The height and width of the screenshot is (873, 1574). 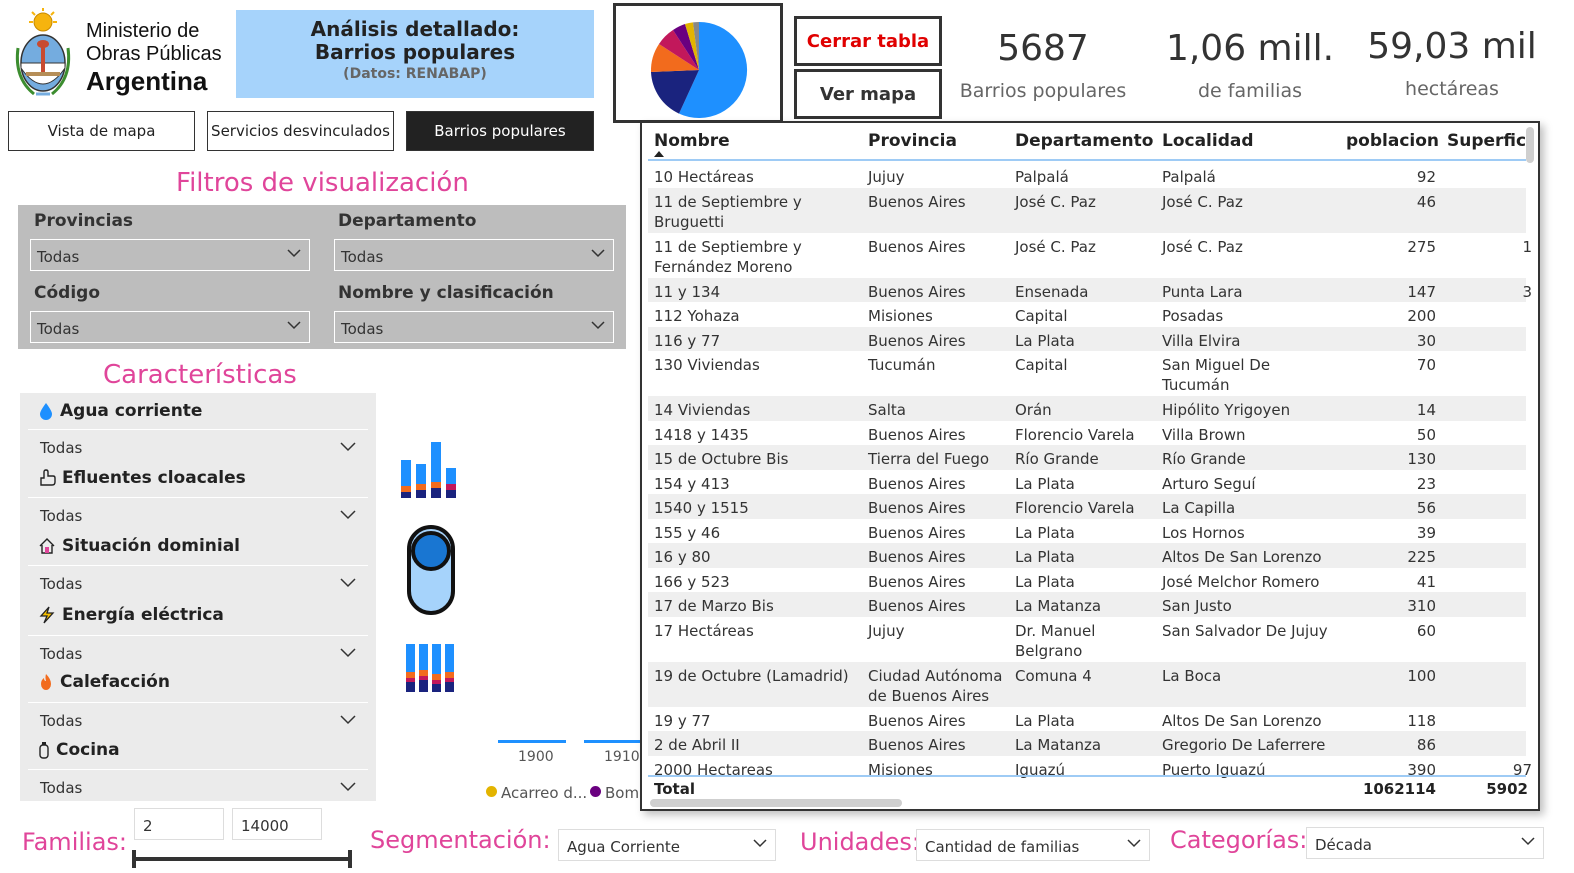 I want to click on codigo-dropdown: Todas, so click(x=170, y=327).